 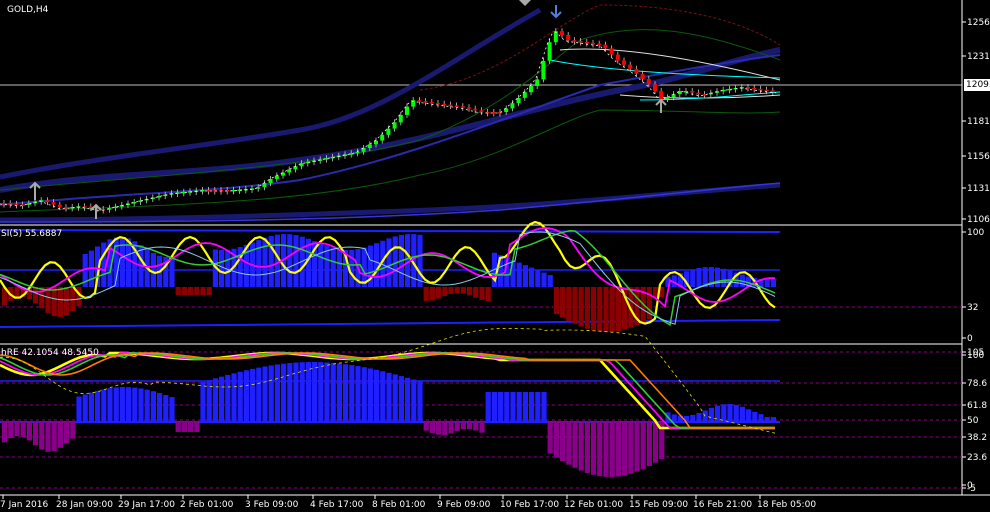 What do you see at coordinates (722, 505) in the screenshot?
I see `time-tick-label: 16 Feb 21:00` at bounding box center [722, 505].